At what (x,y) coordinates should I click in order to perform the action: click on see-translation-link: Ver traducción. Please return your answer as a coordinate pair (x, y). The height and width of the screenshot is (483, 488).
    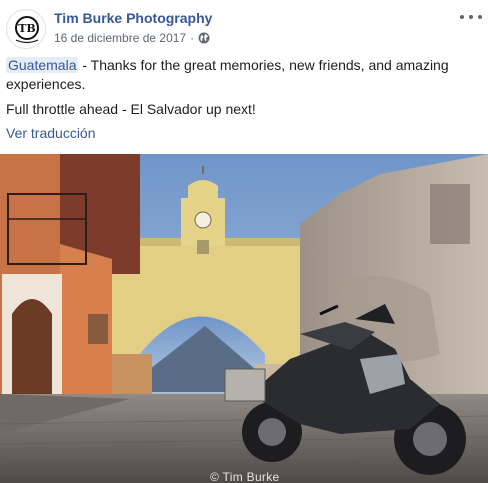
    Looking at the image, I should click on (51, 133).